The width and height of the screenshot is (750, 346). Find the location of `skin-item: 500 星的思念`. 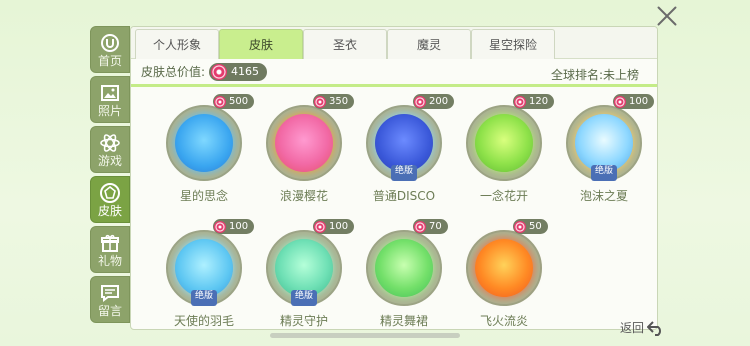

skin-item: 500 星的思念 is located at coordinates (203, 148).